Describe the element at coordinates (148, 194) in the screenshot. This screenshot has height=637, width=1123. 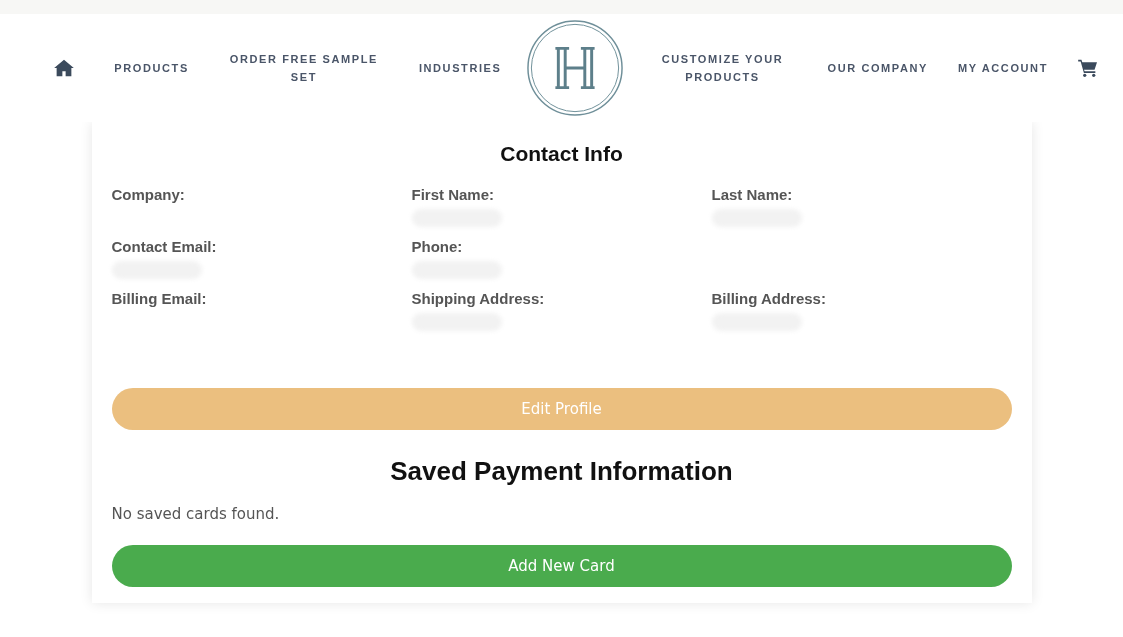
I see `field-label: Company:` at that location.